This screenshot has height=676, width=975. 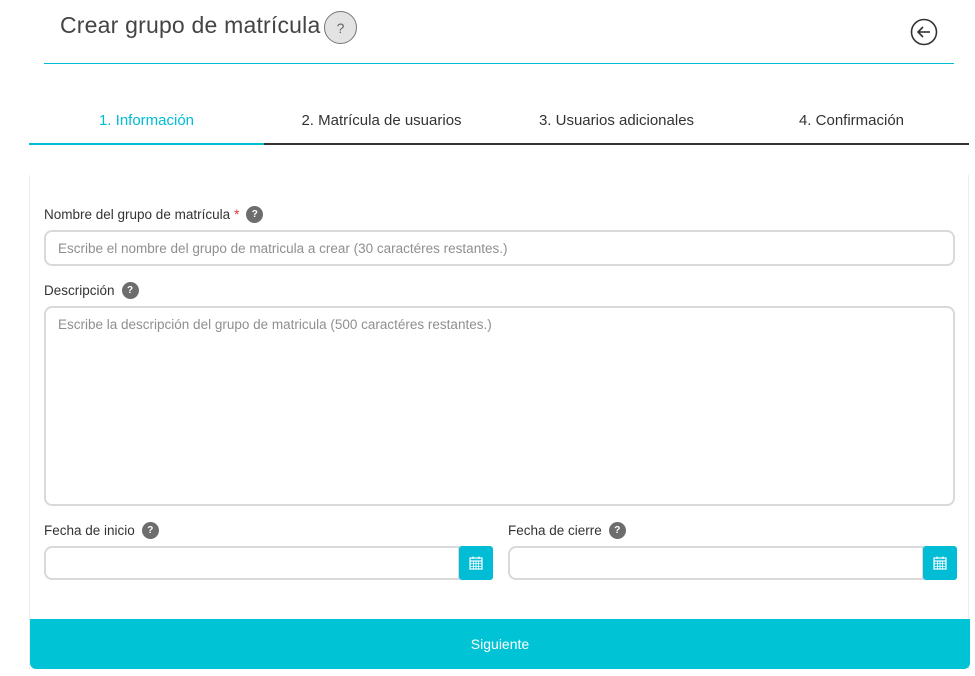 I want to click on name-label-text: Nombre del grupo de matrícula, so click(x=137, y=214).